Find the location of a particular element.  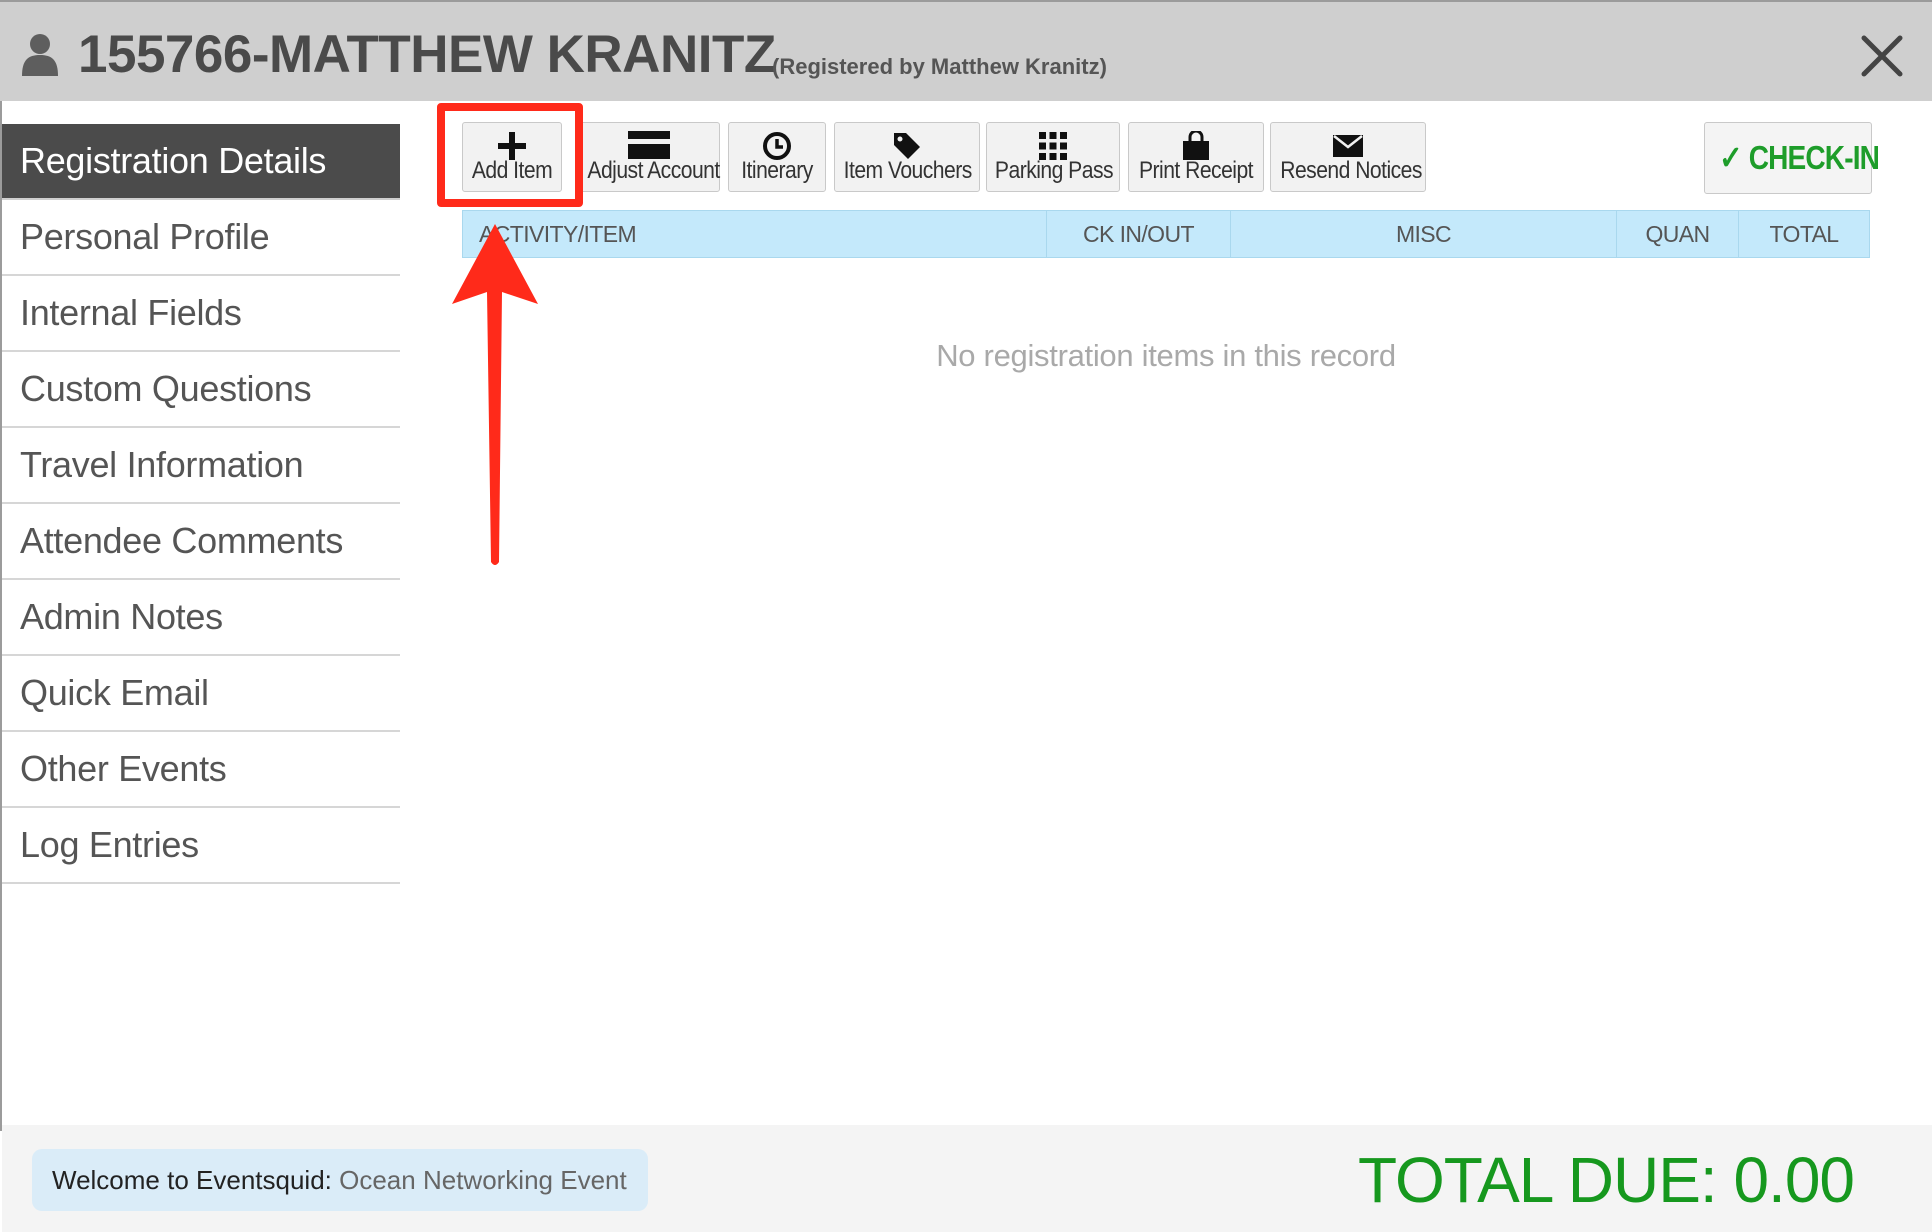

welcome-label: Welcome to Eventsquid: is located at coordinates (192, 1180).